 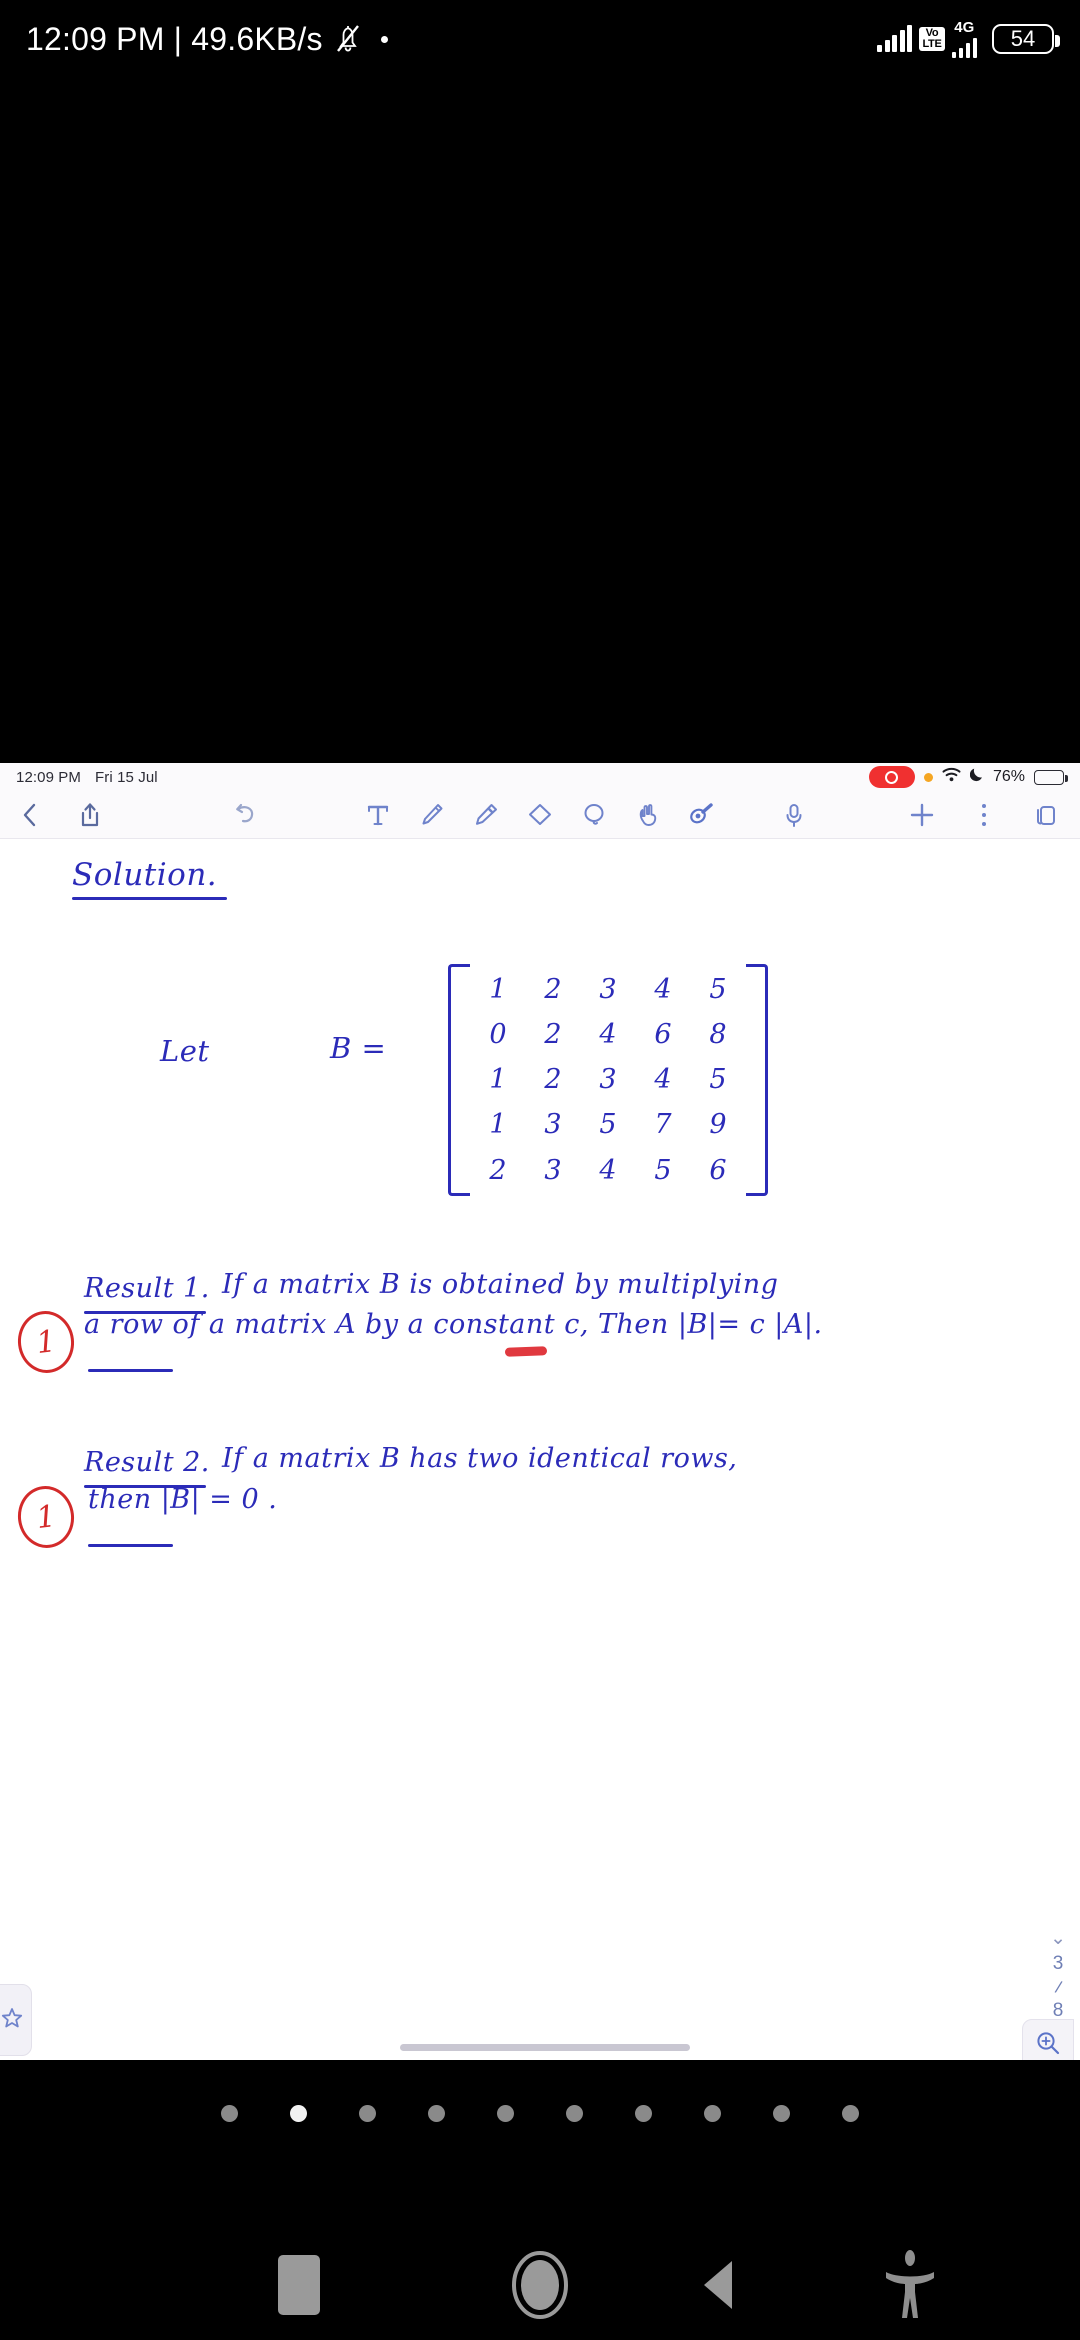 What do you see at coordinates (932, 44) in the screenshot?
I see `volte-bottom-label: LTE` at bounding box center [932, 44].